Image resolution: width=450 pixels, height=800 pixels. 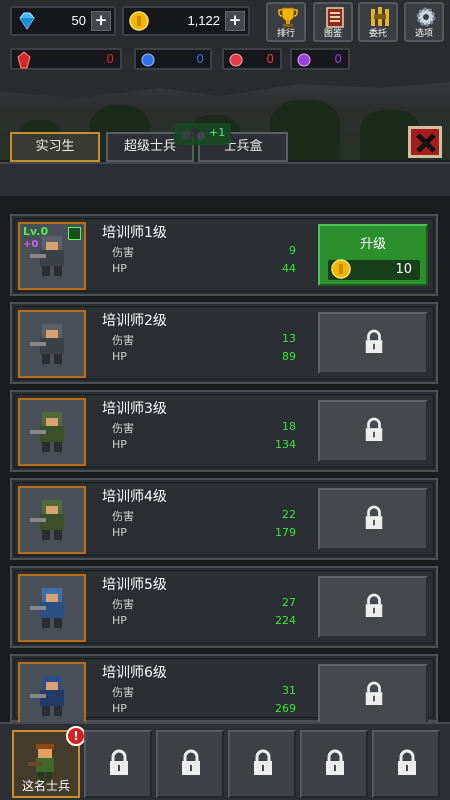 I want to click on trainer-card: 培训师6级 伤害 31 HP 269, so click(x=224, y=692).